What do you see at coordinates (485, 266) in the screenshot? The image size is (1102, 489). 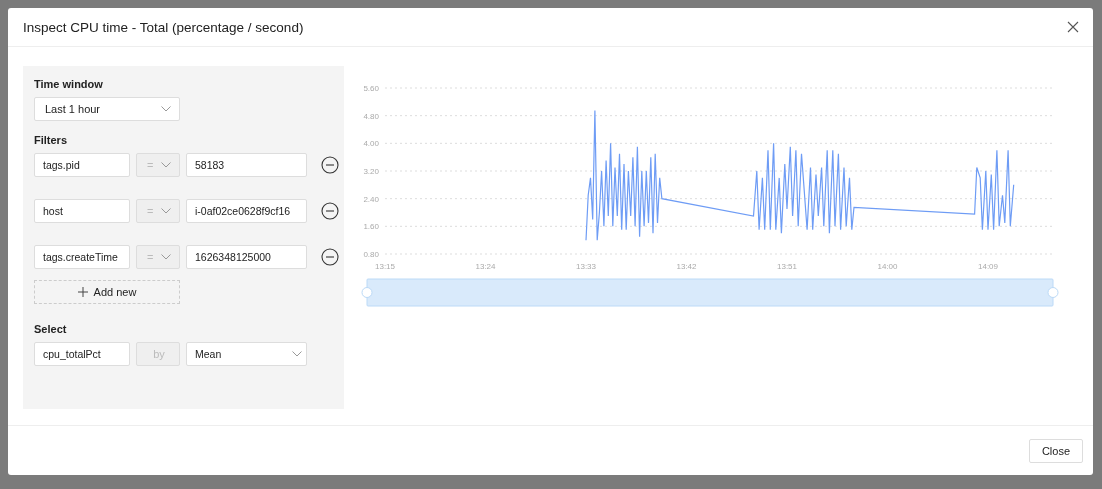 I see `x-axis-label: 13:24` at bounding box center [485, 266].